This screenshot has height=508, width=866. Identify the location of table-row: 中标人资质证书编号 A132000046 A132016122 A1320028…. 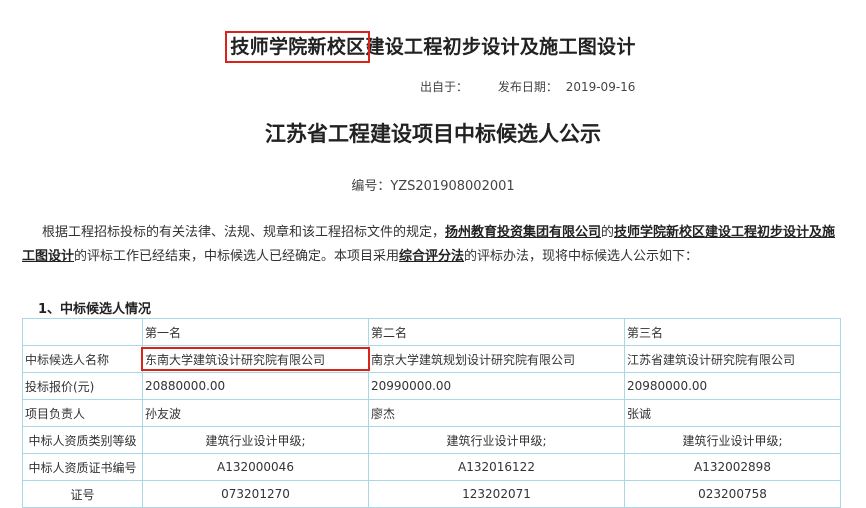
(431, 467).